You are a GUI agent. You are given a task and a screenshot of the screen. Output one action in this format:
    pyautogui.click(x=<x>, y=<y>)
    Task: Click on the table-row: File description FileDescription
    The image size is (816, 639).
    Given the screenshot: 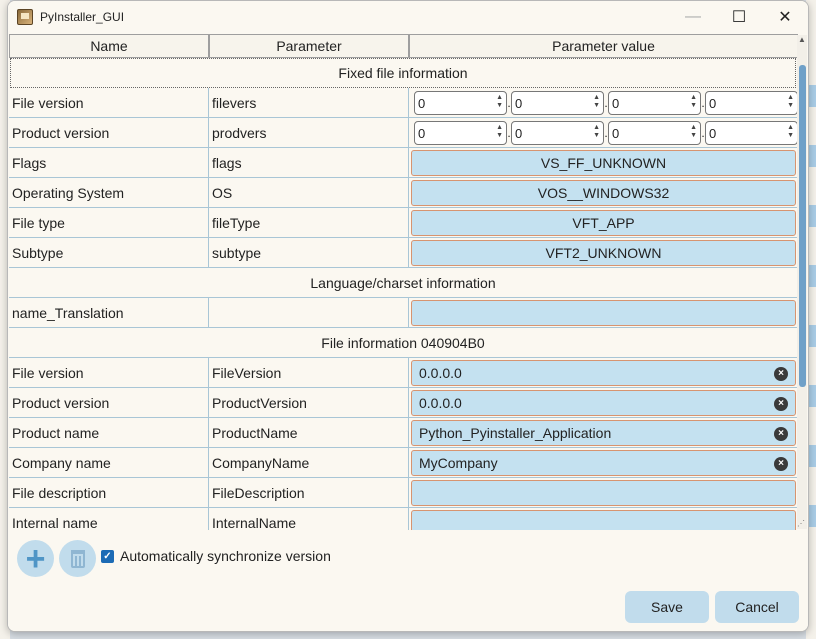 What is the action you would take?
    pyautogui.click(x=403, y=493)
    